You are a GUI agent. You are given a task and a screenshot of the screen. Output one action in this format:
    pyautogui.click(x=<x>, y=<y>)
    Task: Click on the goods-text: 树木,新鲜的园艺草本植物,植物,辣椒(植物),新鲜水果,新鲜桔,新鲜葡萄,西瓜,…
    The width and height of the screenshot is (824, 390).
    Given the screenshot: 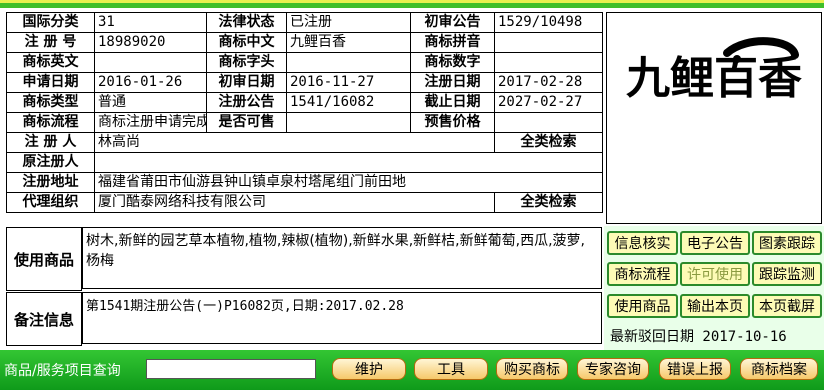 What is the action you would take?
    pyautogui.click(x=342, y=258)
    